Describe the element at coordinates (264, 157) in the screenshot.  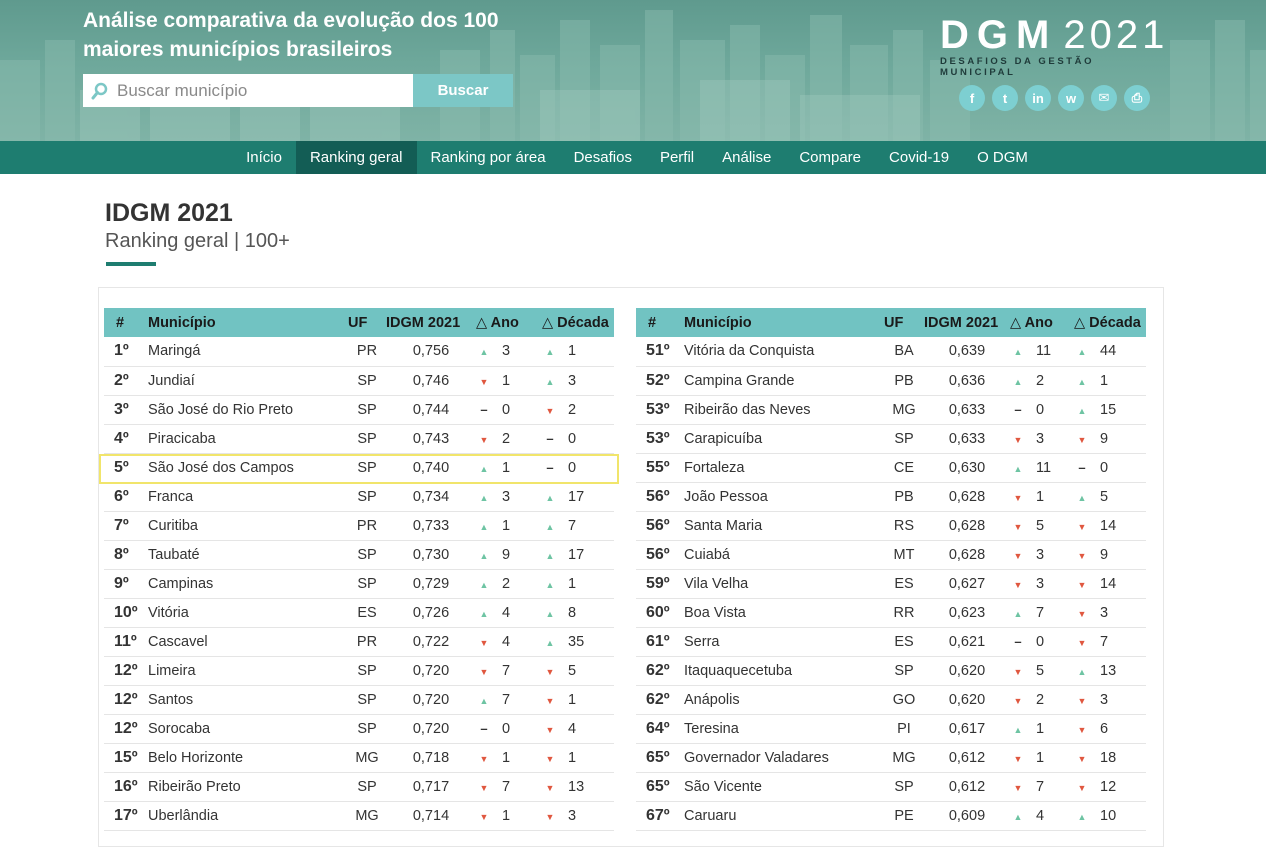
I see `nav-item-0: Início` at that location.